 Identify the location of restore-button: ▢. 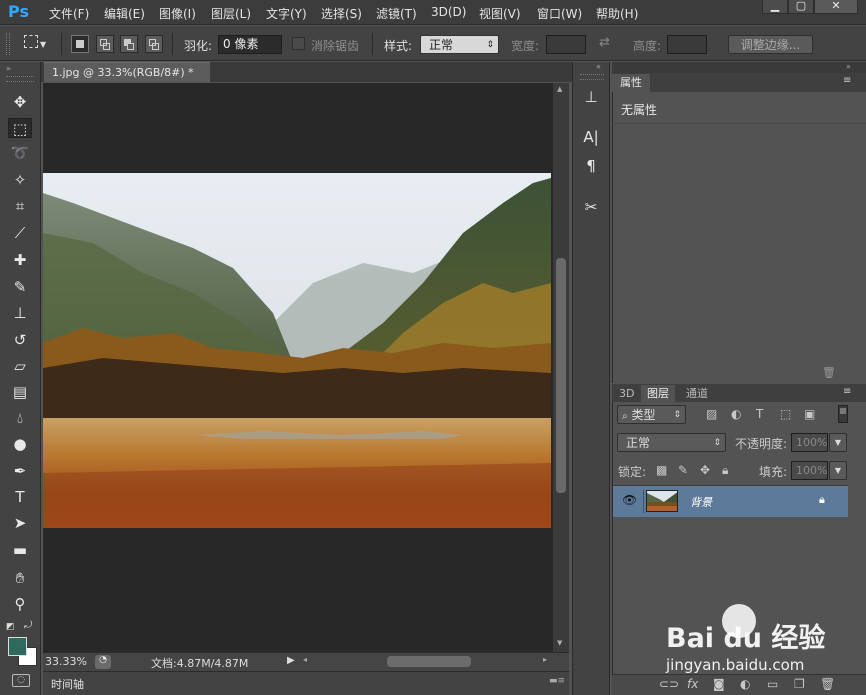
(801, 7).